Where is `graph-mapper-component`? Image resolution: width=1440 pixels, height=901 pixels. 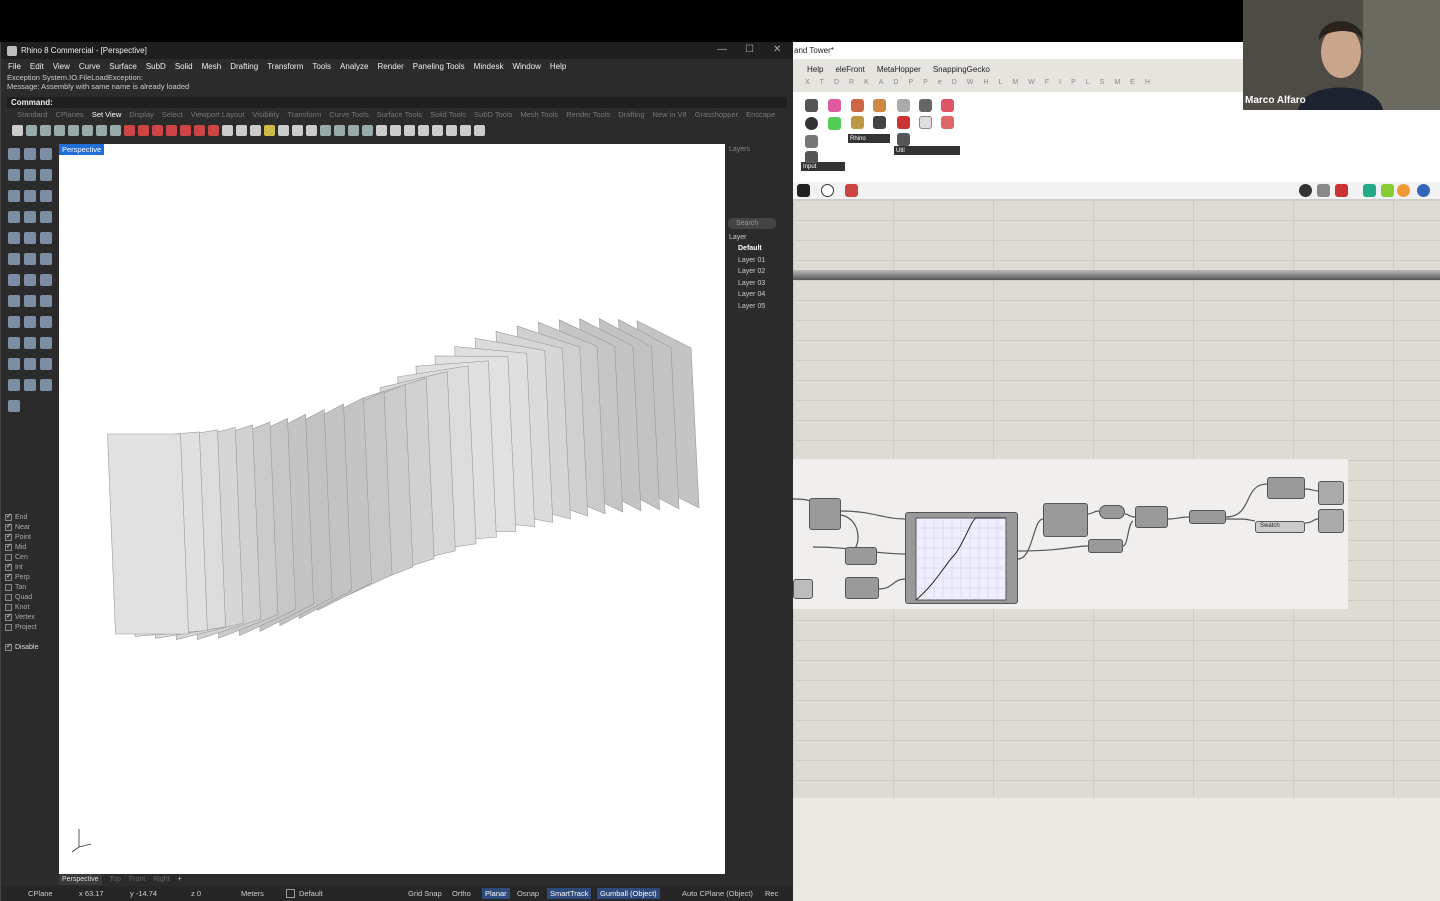 graph-mapper-component is located at coordinates (961, 558).